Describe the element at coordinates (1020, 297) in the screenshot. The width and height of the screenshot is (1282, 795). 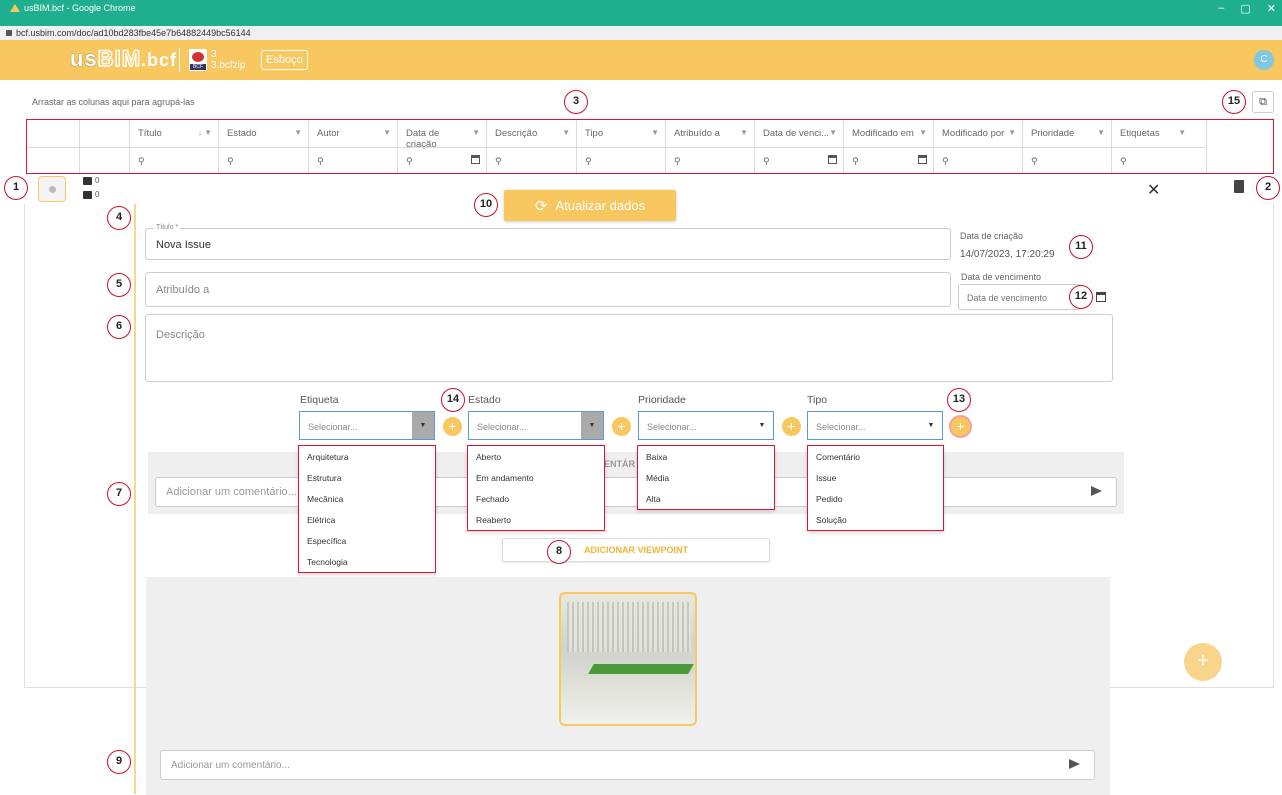
I see `due-date-input: Data de vencimento` at that location.